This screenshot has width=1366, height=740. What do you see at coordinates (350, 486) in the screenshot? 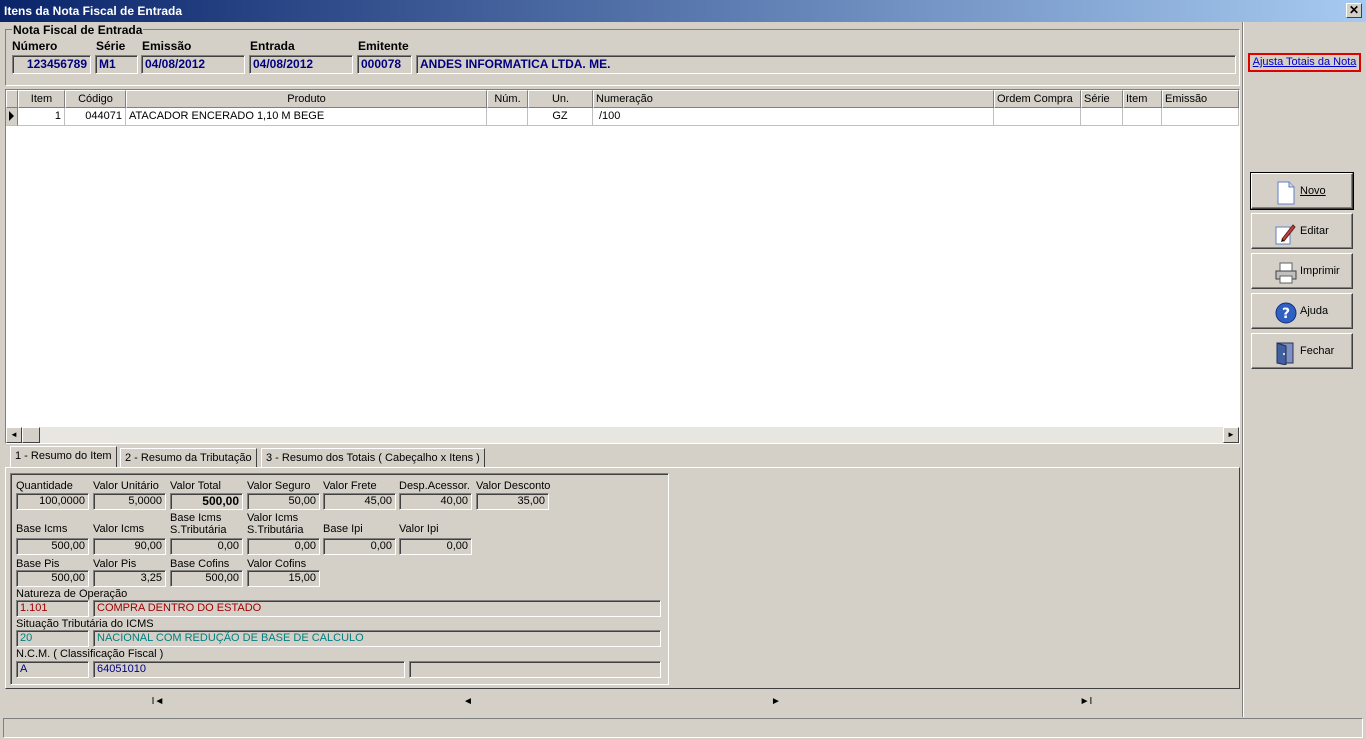
I see `valor-frete-label: Valor Frete` at bounding box center [350, 486].